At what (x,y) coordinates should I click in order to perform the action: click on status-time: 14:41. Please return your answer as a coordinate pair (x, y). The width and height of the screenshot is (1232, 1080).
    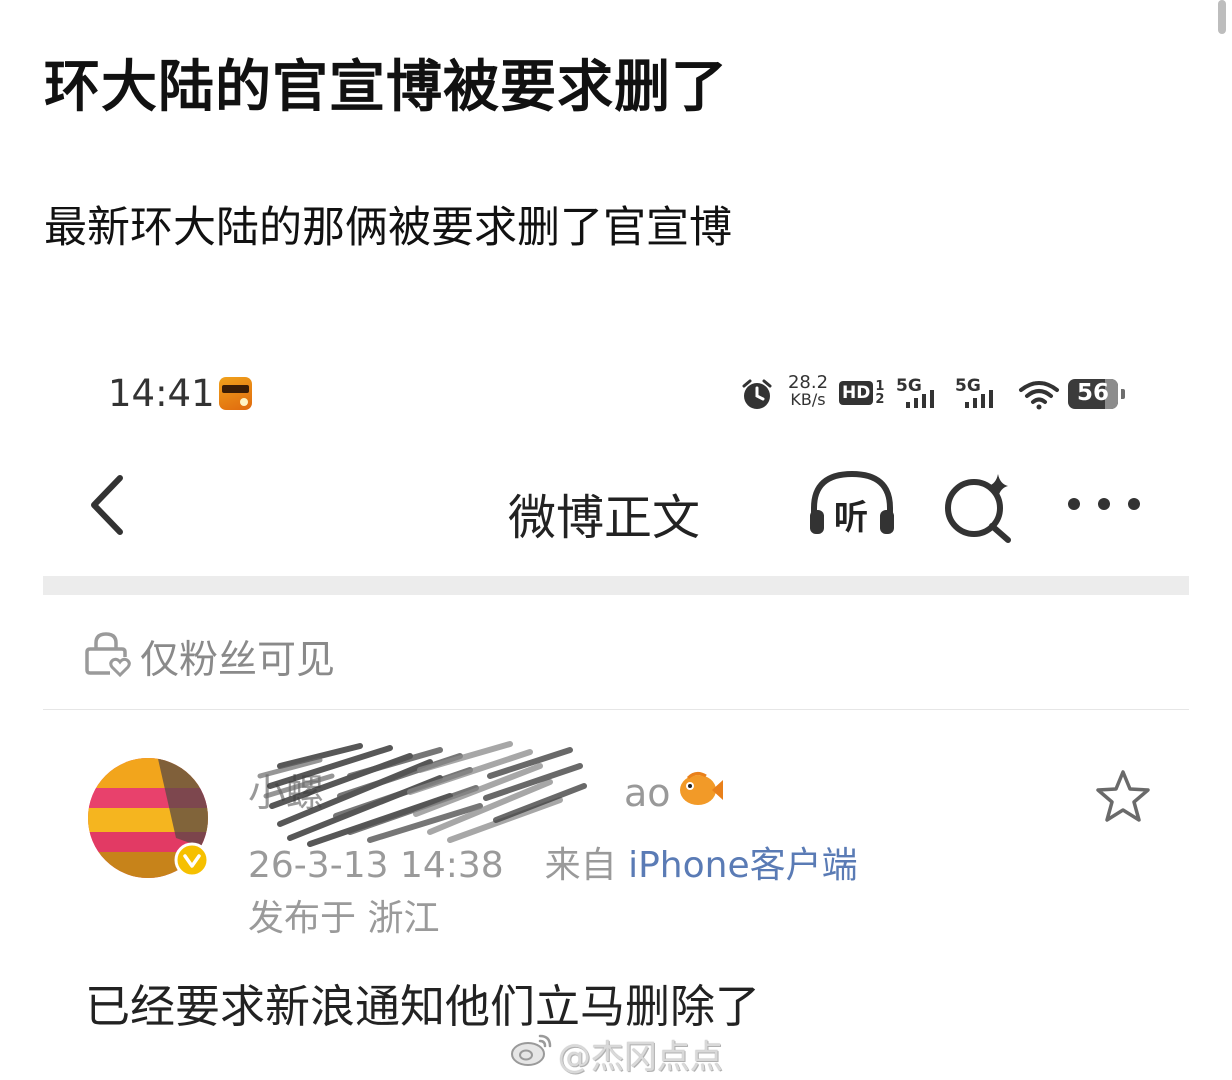
    Looking at the image, I should click on (161, 393).